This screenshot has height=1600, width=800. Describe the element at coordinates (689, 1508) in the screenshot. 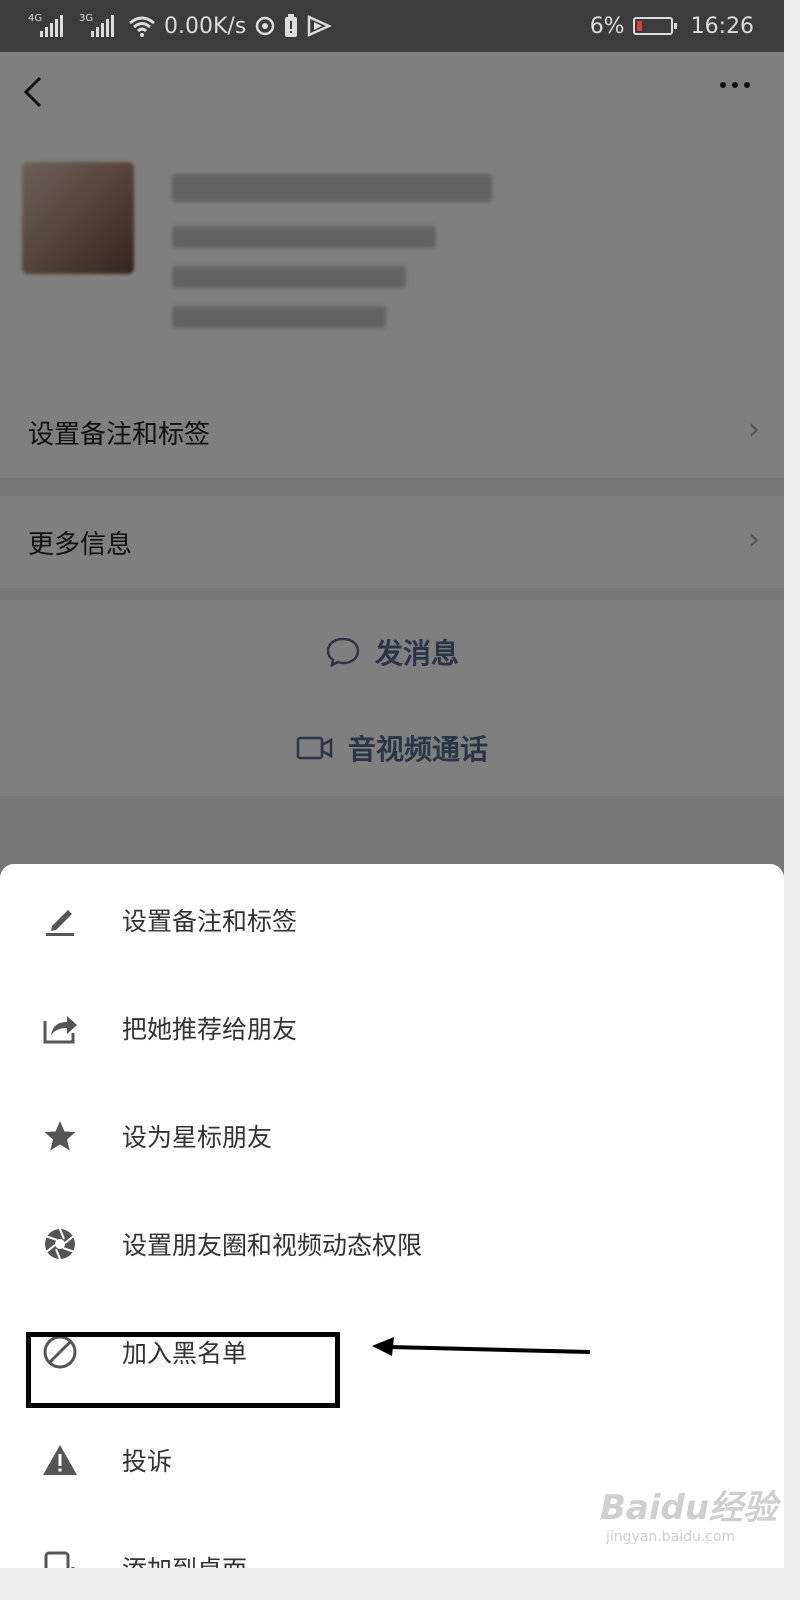

I see `watermark-brand: Baidu经验` at that location.